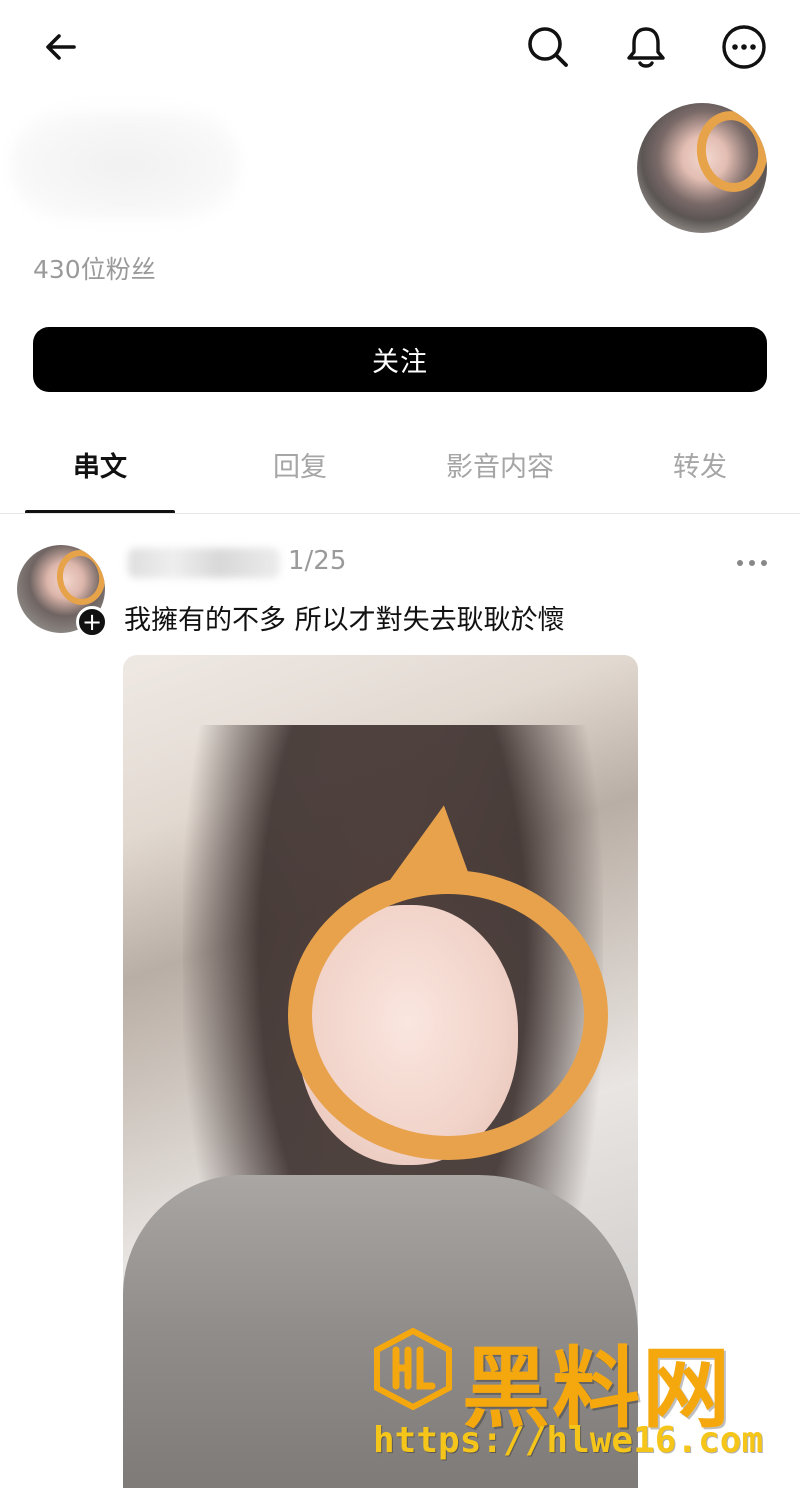  I want to click on back-arrow-icon, so click(61, 47).